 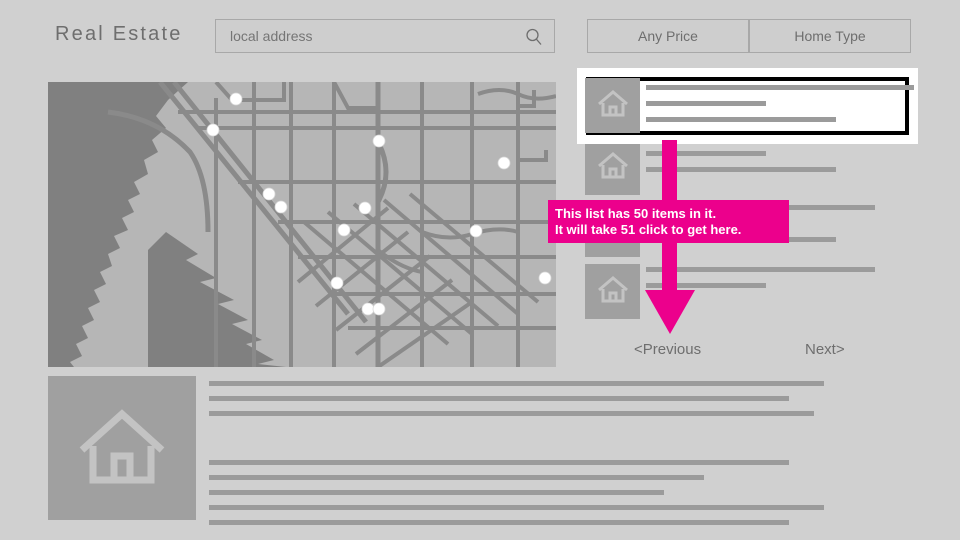 I want to click on filter-any-price-label: Any Price, so click(x=668, y=36).